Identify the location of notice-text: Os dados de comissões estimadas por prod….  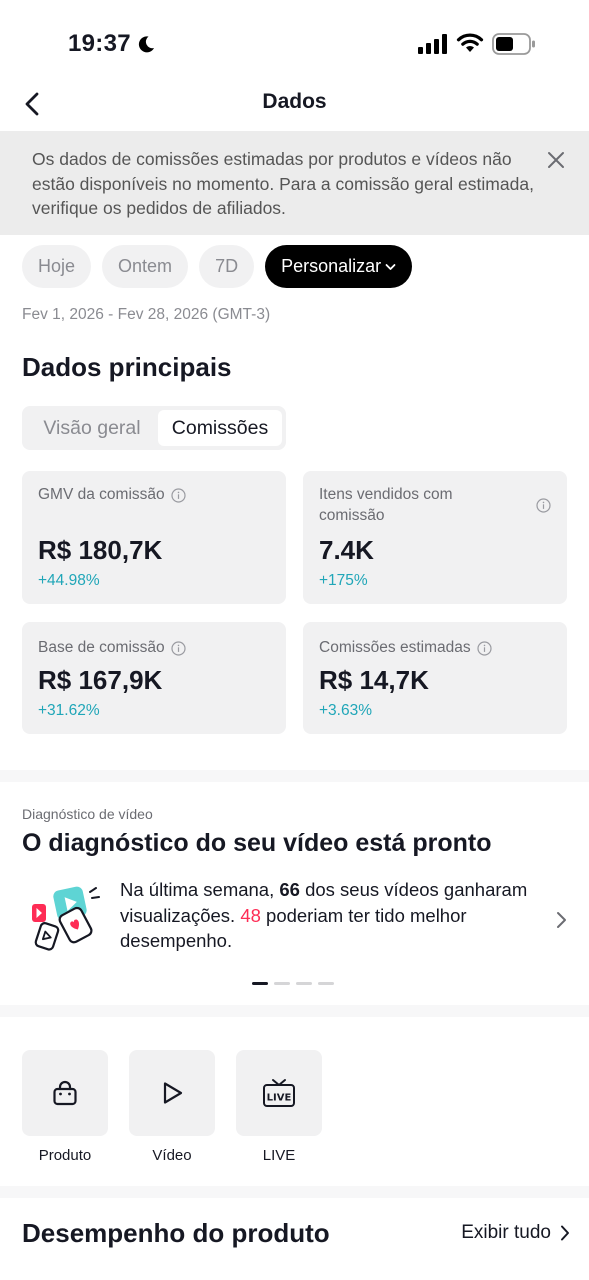
(283, 183).